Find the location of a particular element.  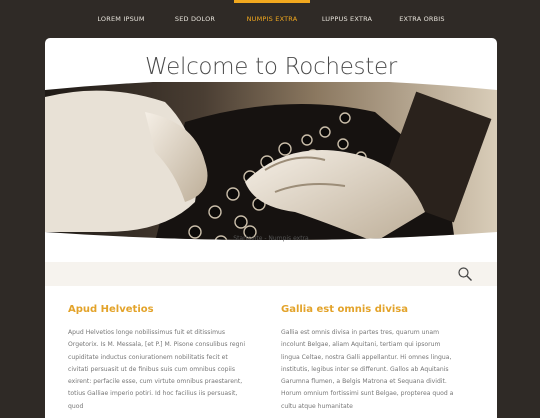

page-title: Welcome to Rochester is located at coordinates (271, 67).